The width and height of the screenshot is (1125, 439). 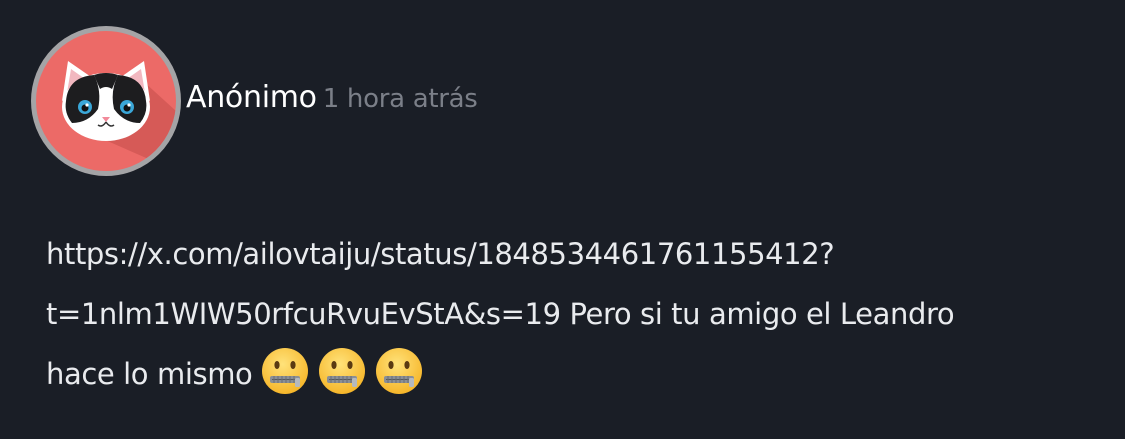 I want to click on post-text-line-3: hace lo mismo, so click(x=566, y=374).